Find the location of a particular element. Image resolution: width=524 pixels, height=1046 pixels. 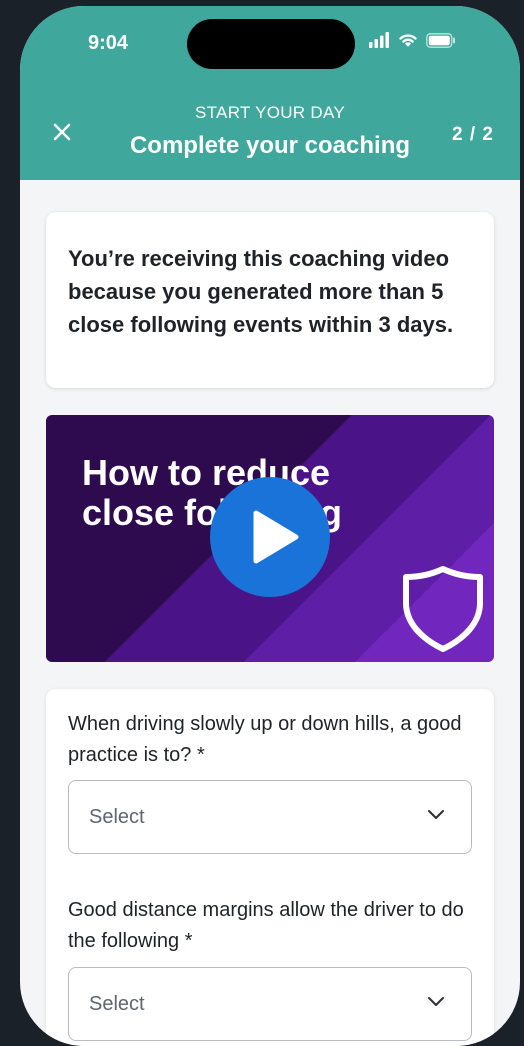

play-button is located at coordinates (270, 537).